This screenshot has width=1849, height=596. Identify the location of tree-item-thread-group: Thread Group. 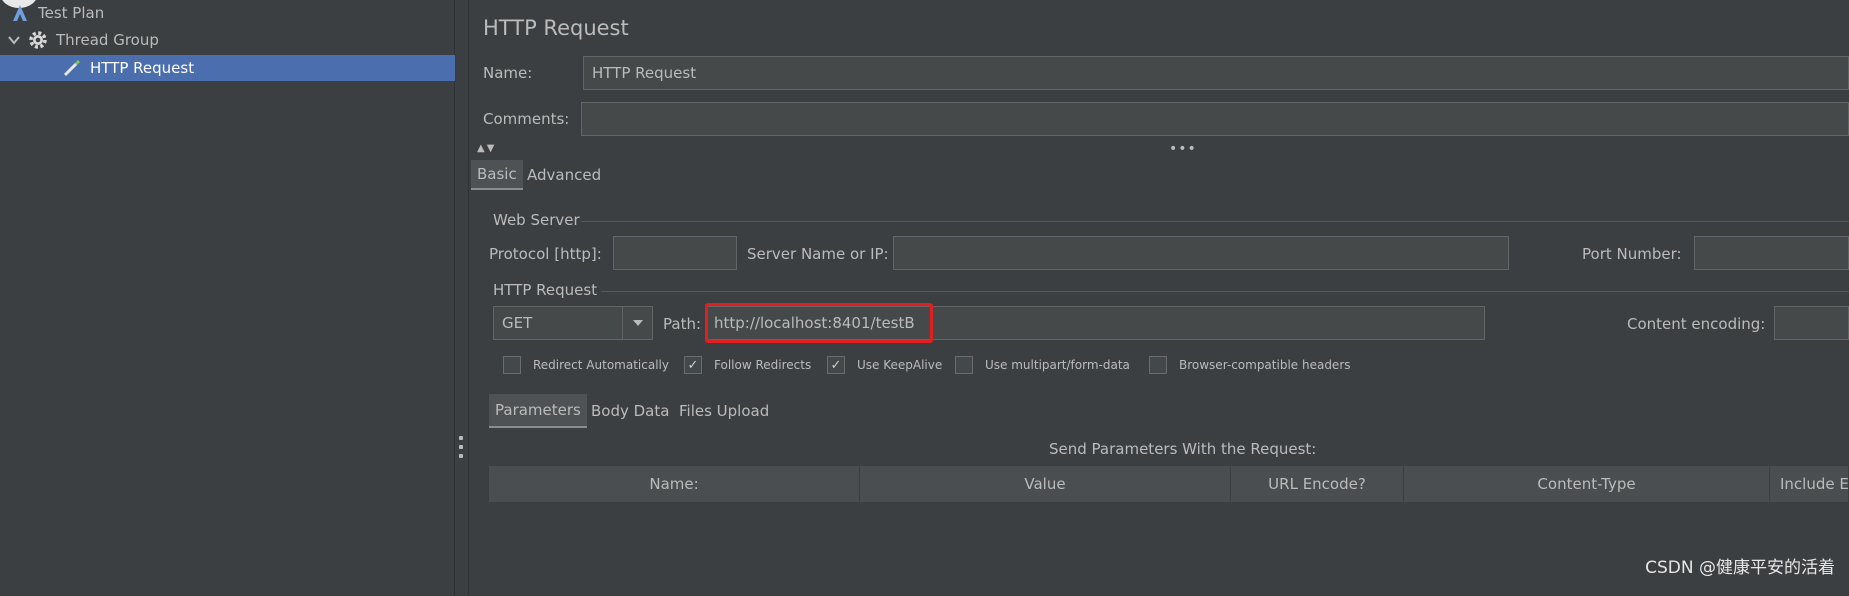
(82, 40).